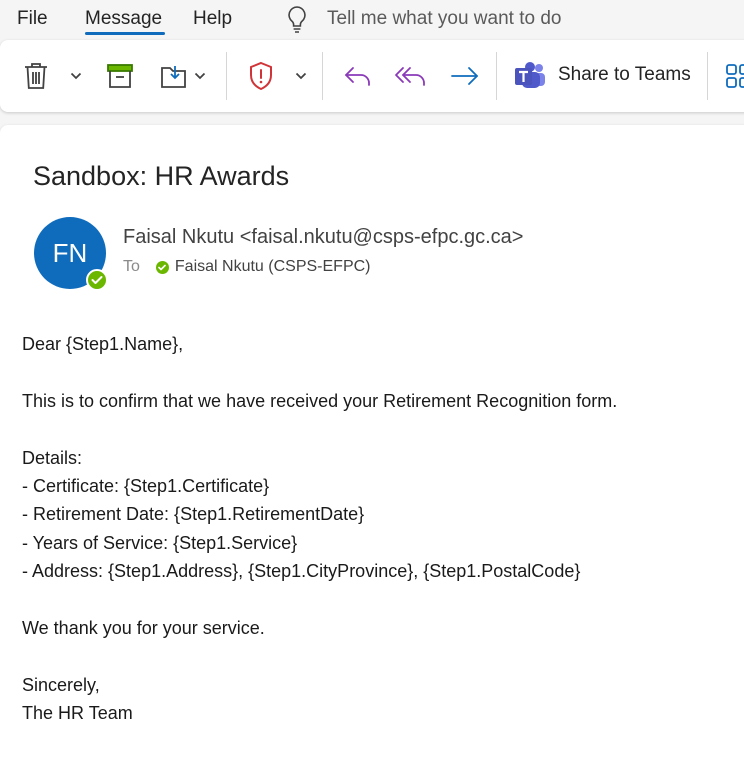 The width and height of the screenshot is (744, 784). What do you see at coordinates (146, 486) in the screenshot?
I see `body-detail-line: - Certificate: {Step1.Certificate}` at bounding box center [146, 486].